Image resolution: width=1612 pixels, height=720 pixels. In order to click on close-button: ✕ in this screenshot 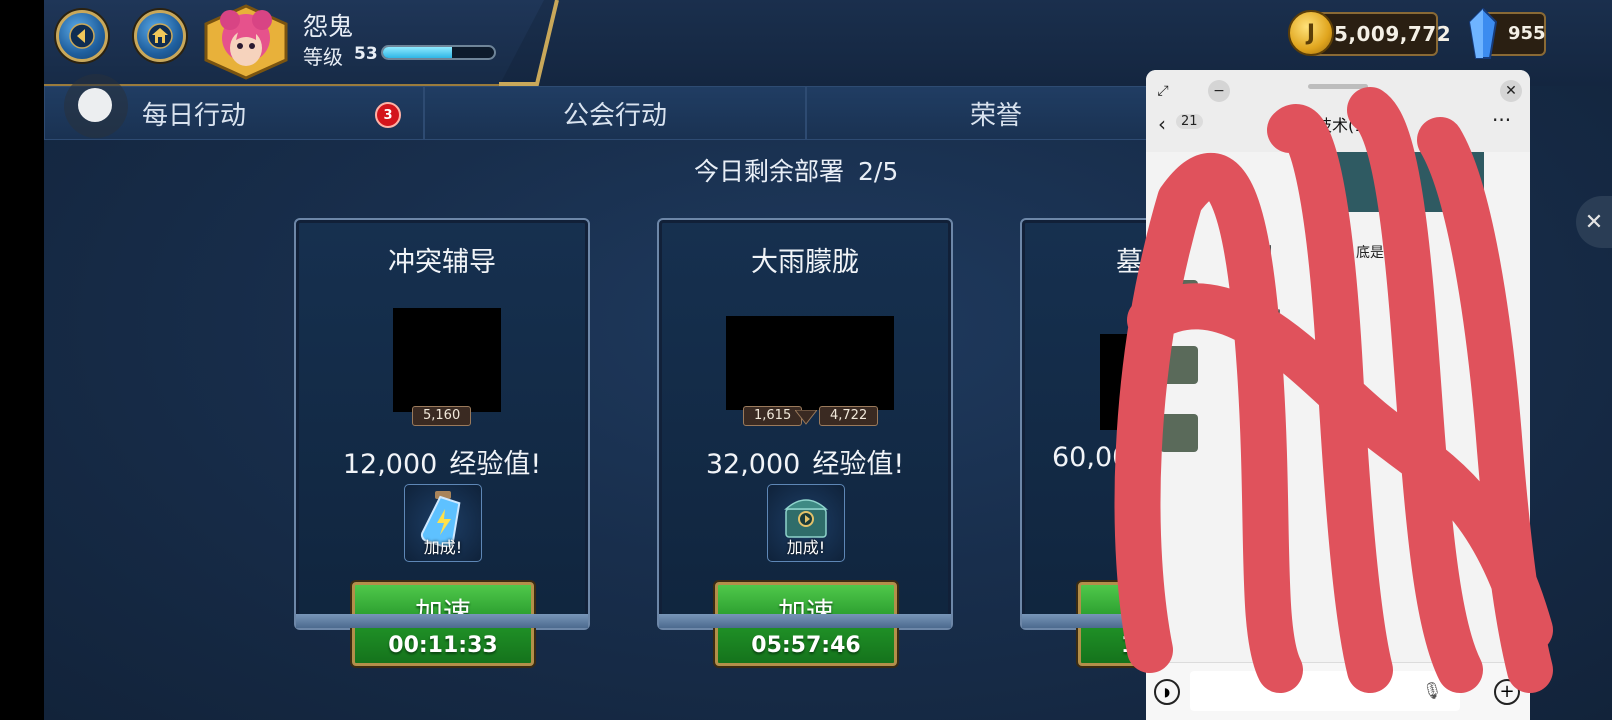, I will do `click(1511, 91)`.